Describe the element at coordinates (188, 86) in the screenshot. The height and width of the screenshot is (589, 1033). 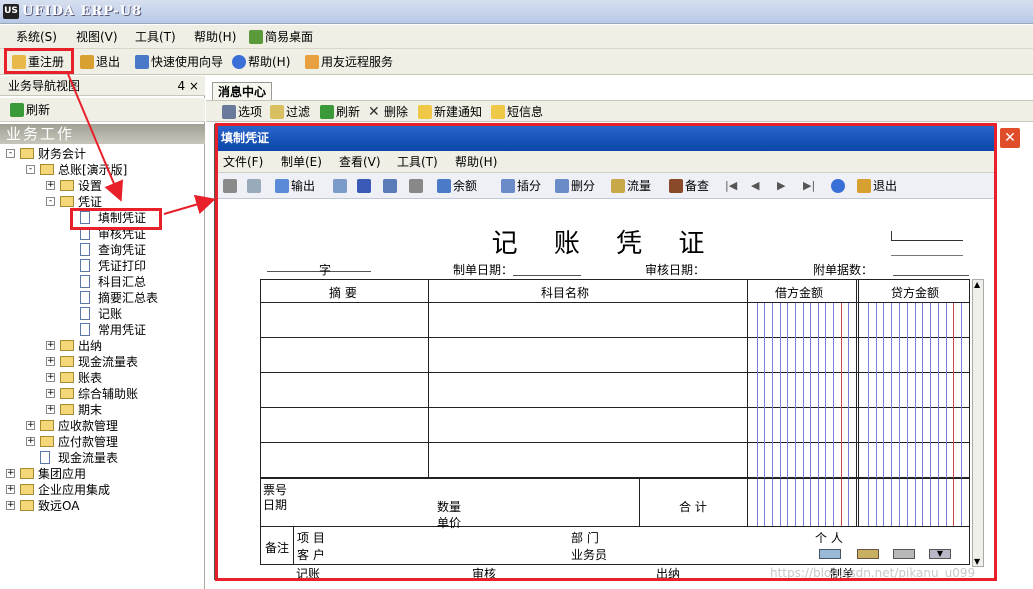
I see `pin-close-icon: 4 ×` at that location.